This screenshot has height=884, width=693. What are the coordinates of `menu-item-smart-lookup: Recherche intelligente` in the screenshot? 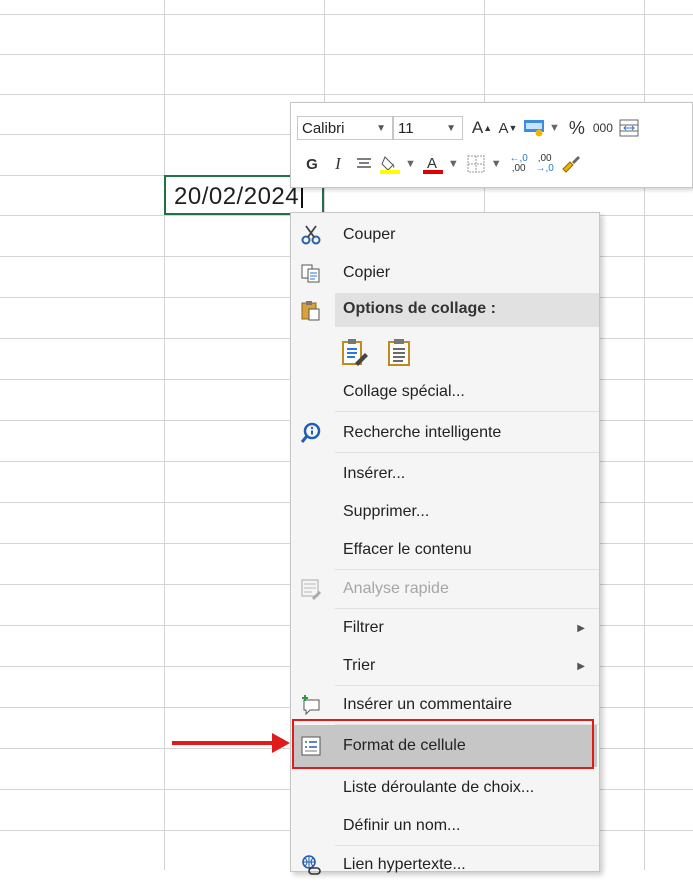 It's located at (445, 433).